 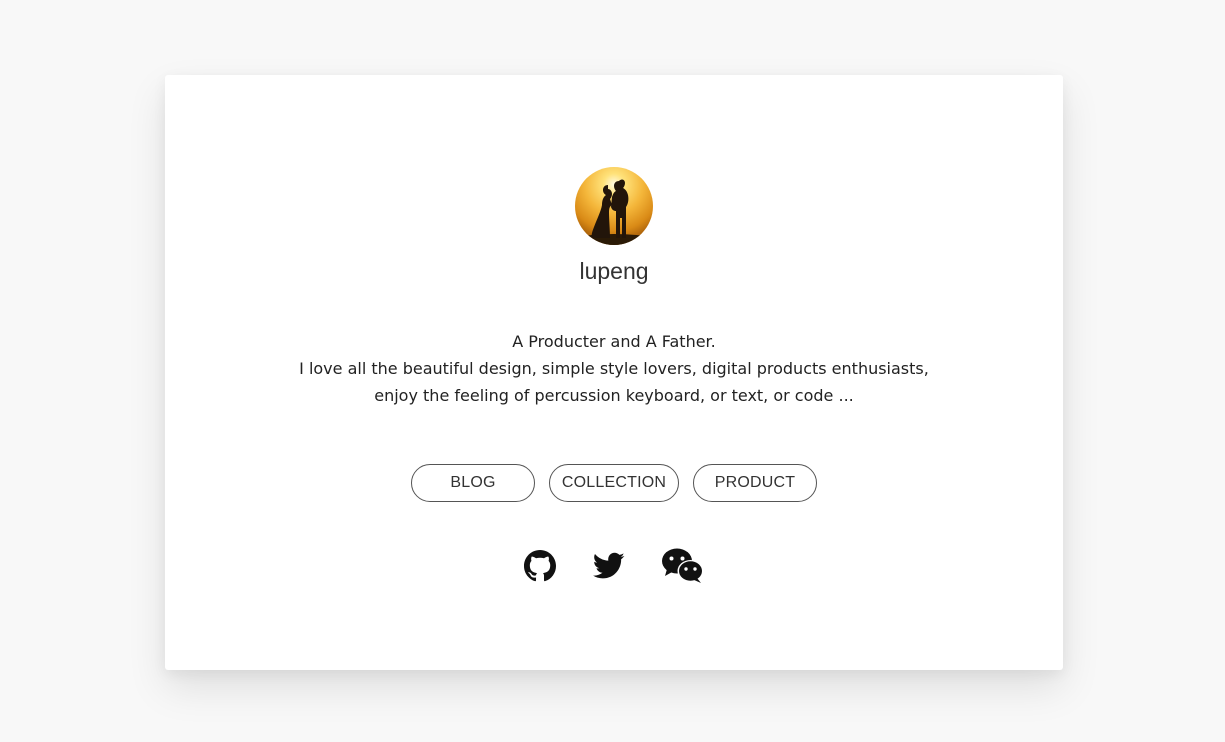 I want to click on profile-name: lupeng, so click(x=614, y=271).